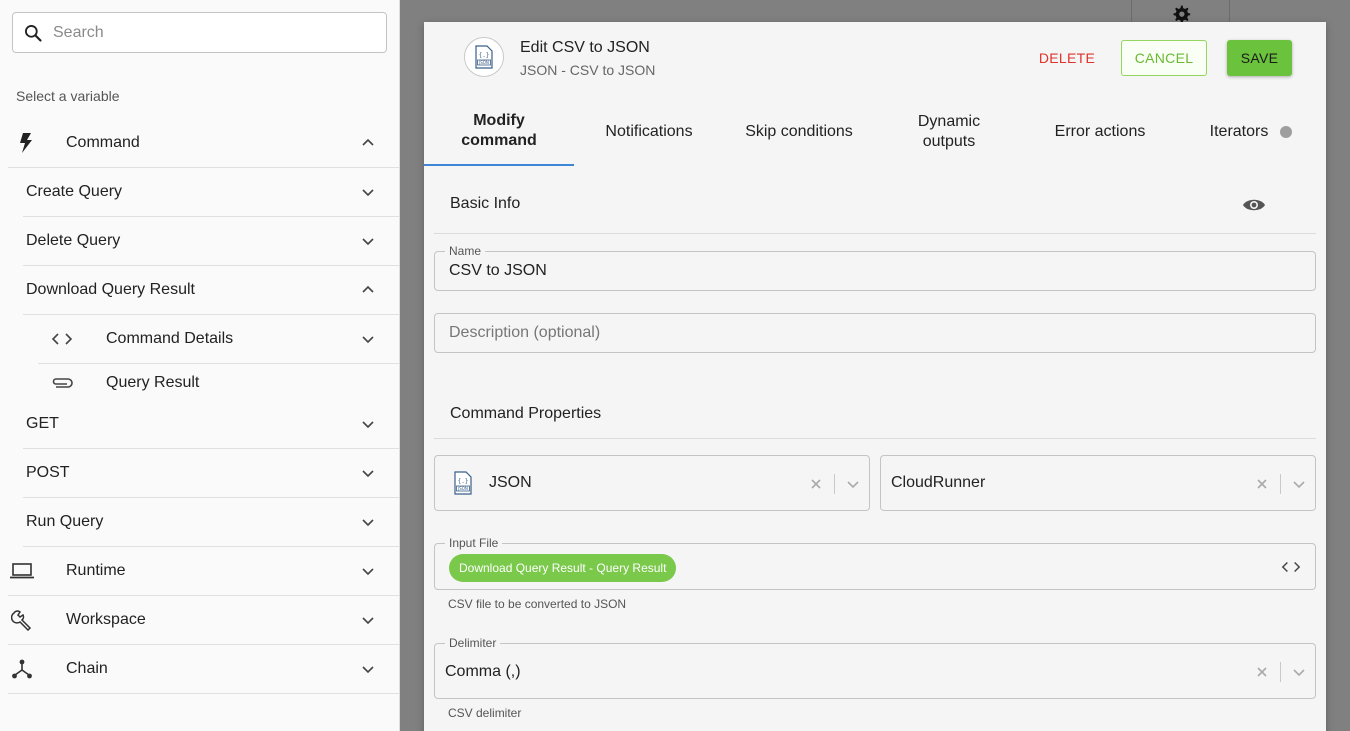  I want to click on tab-label: Iterators, so click(1239, 131).